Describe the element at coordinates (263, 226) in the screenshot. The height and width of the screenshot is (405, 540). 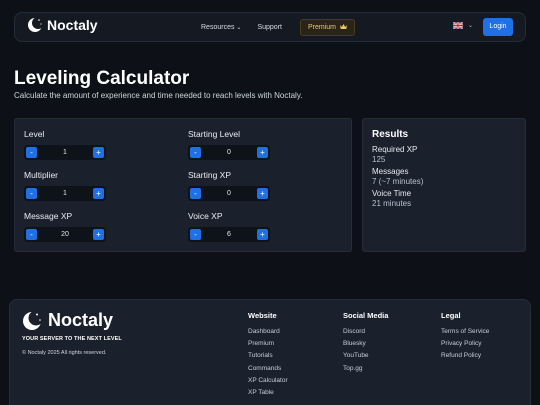
I see `voice-xp-field: Voice XP - 6 +` at that location.